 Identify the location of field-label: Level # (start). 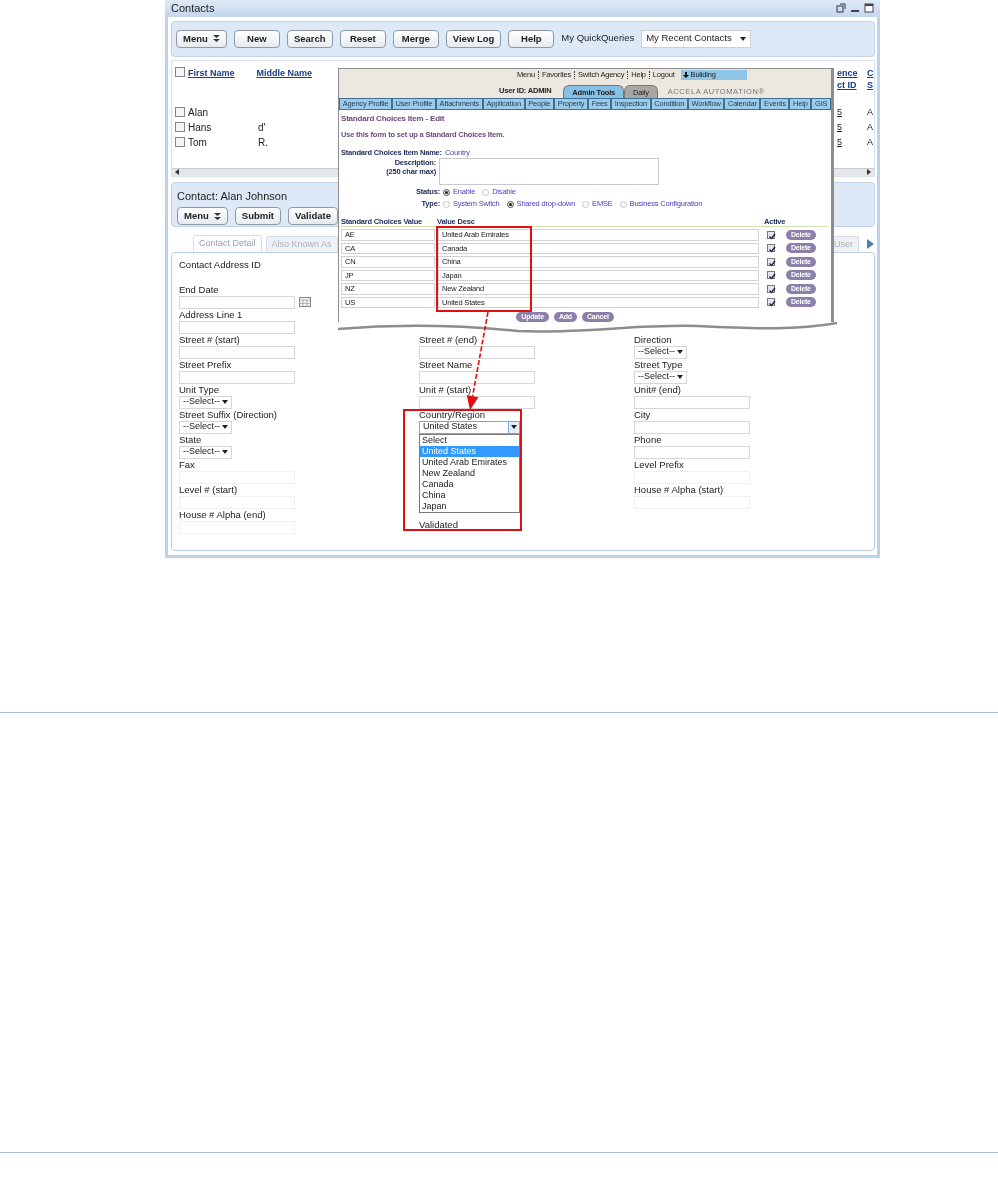
(208, 489).